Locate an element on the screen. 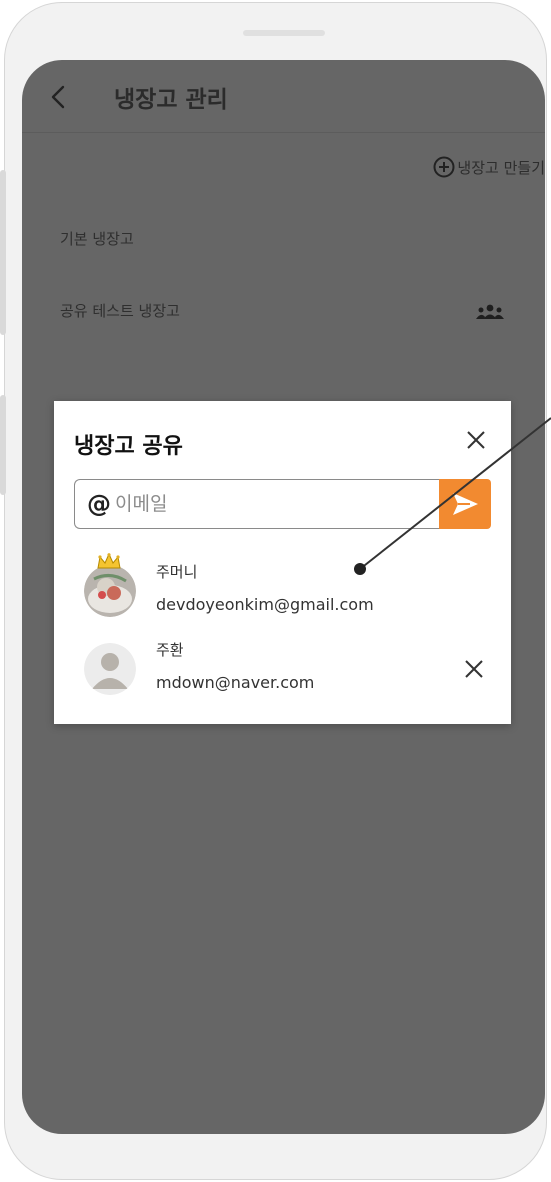  fridge-name: 공유 테스트 냉장고 is located at coordinates (120, 311).